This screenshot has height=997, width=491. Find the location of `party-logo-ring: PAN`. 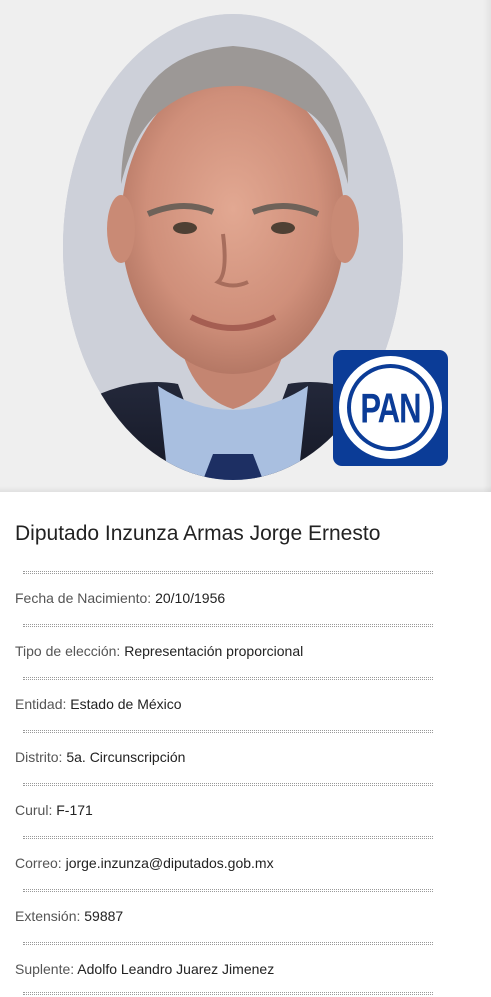

party-logo-ring: PAN is located at coordinates (390, 407).